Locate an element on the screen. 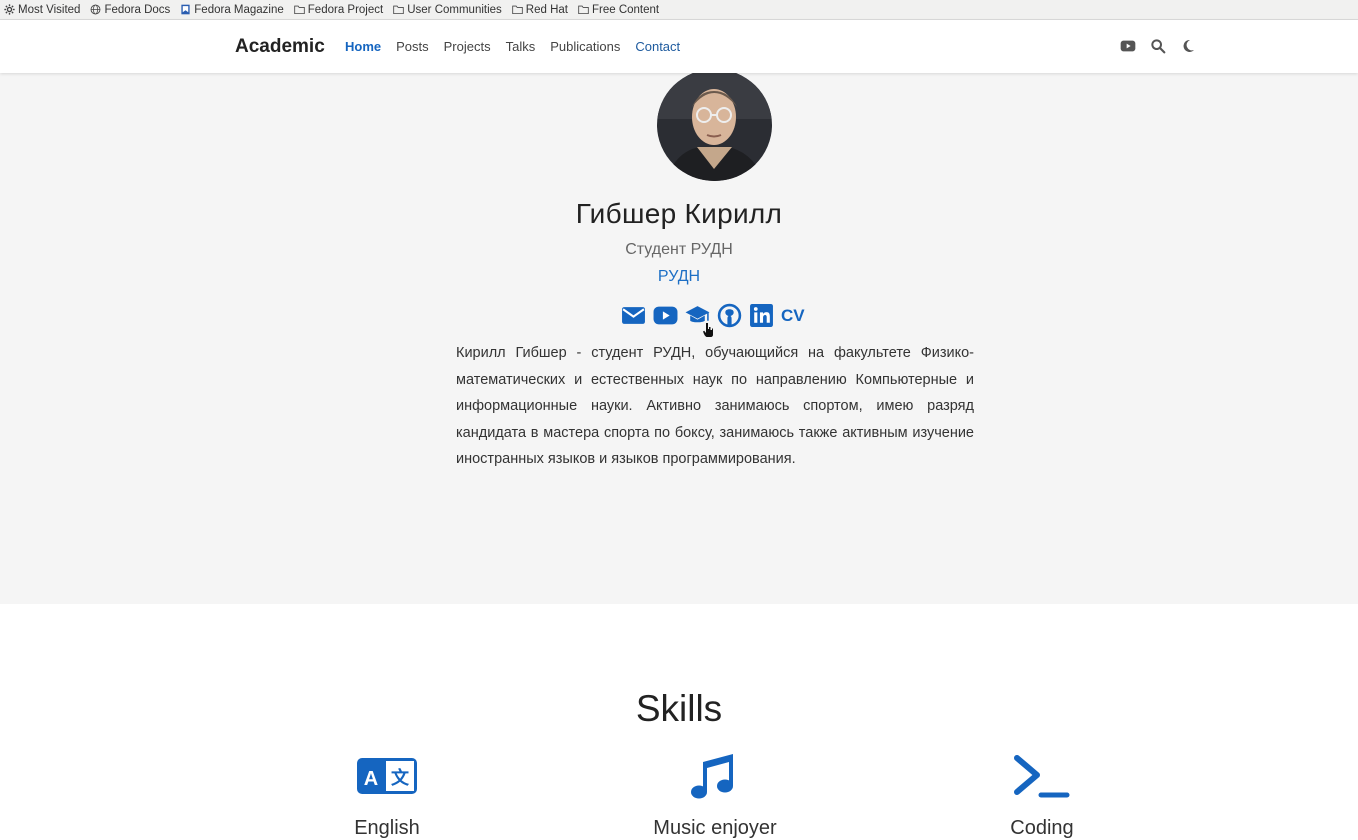 The height and width of the screenshot is (840, 1358). globe-icon is located at coordinates (96, 9).